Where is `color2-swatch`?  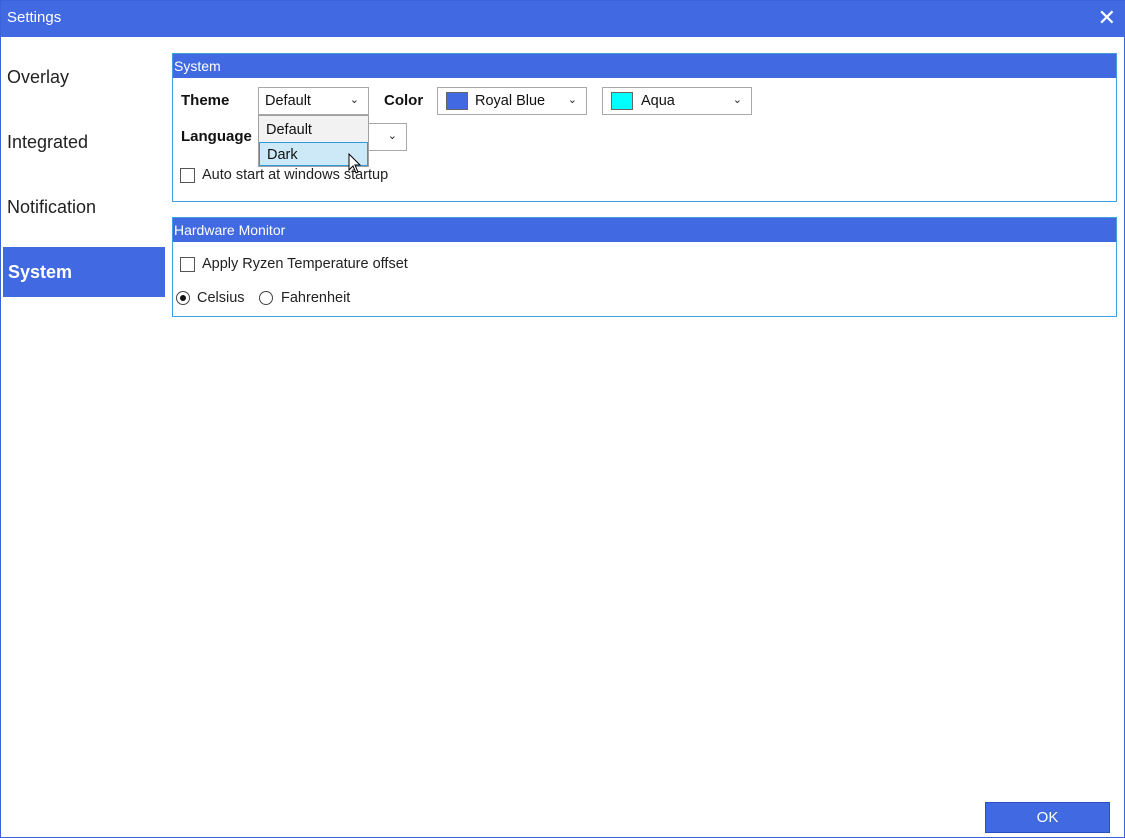
color2-swatch is located at coordinates (622, 101).